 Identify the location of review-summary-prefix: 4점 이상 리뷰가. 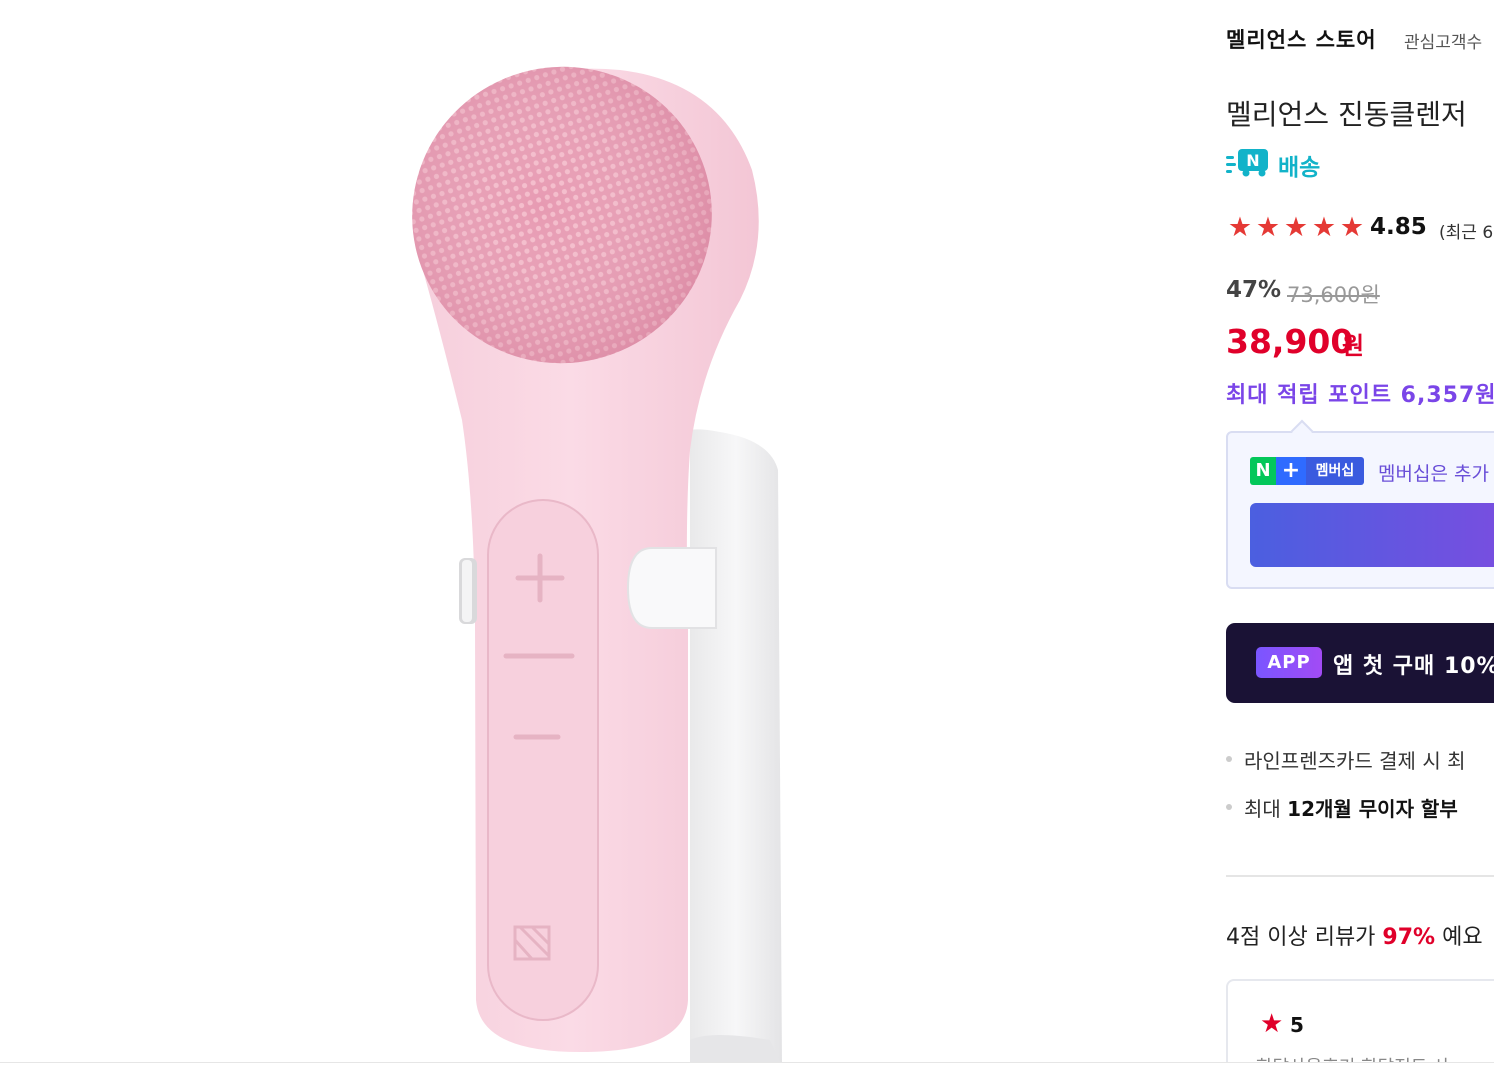
(1304, 937).